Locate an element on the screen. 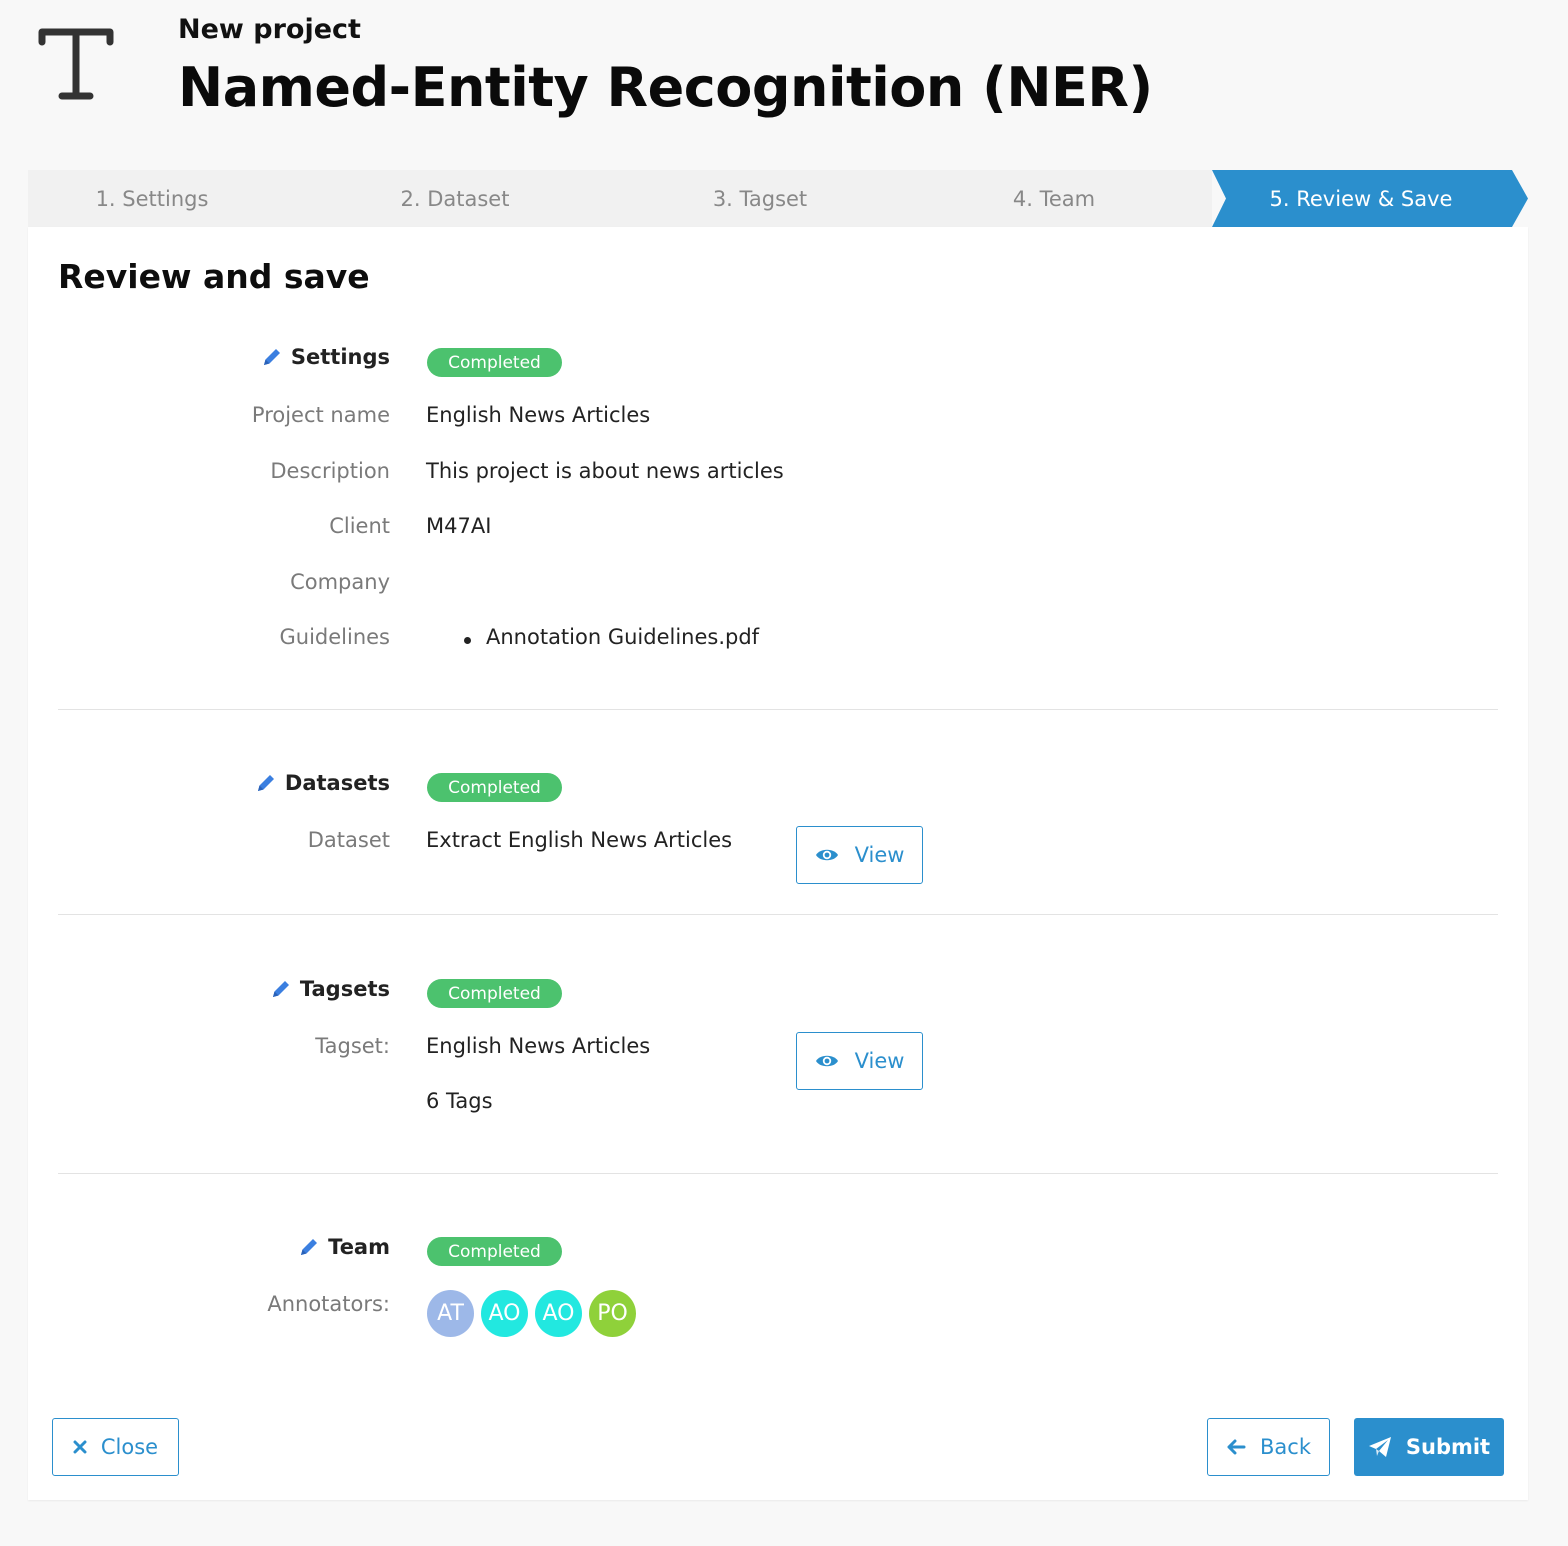  settings-heading: Settings is located at coordinates (209, 357).